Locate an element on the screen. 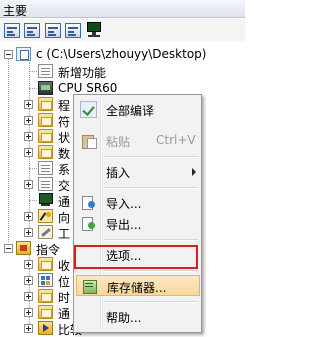 The image size is (320, 337). tree-item-new-feature: 新增功能 is located at coordinates (122, 71).